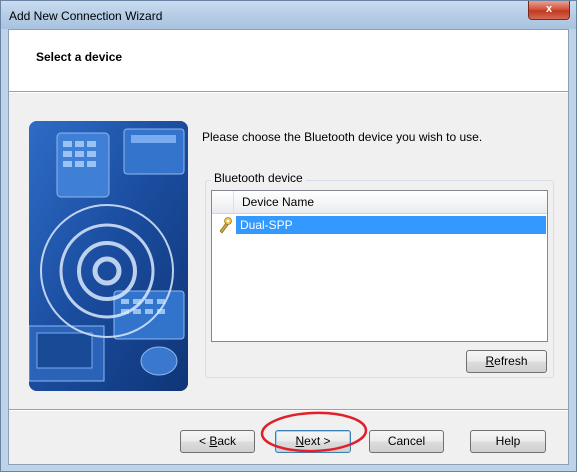 This screenshot has height=472, width=577. I want to click on refresh-label-mnemonic: R, so click(490, 361).